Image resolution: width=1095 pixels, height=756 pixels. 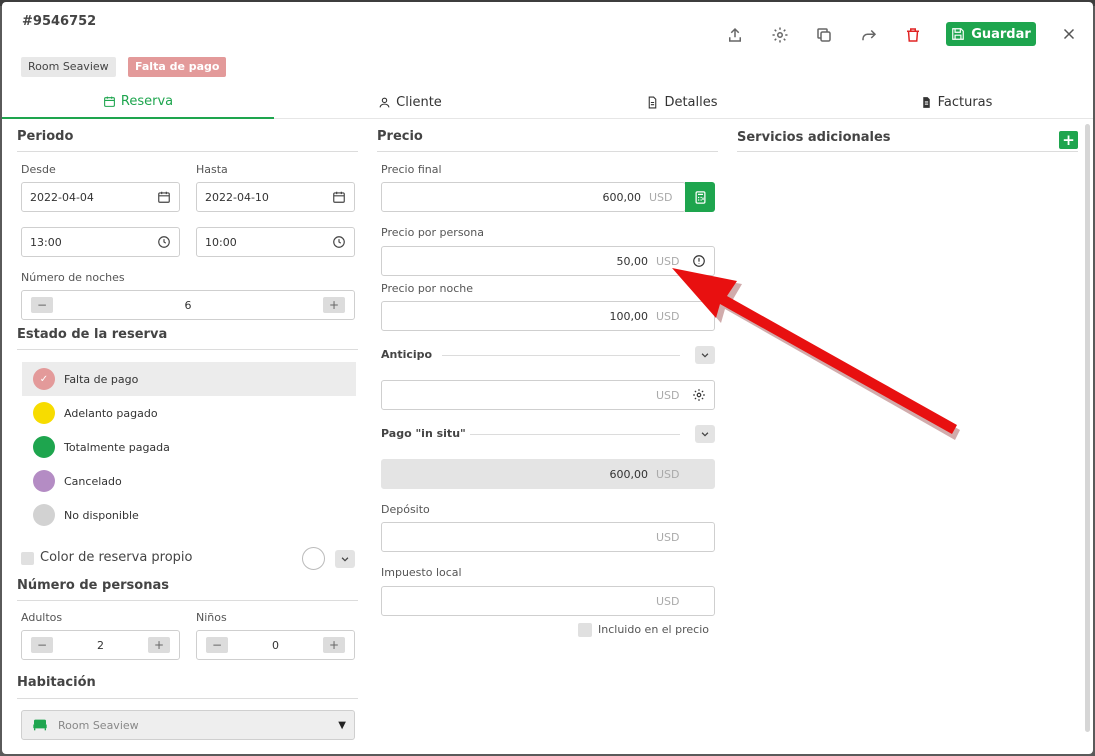 What do you see at coordinates (691, 102) in the screenshot?
I see `tab-label: Detalles` at bounding box center [691, 102].